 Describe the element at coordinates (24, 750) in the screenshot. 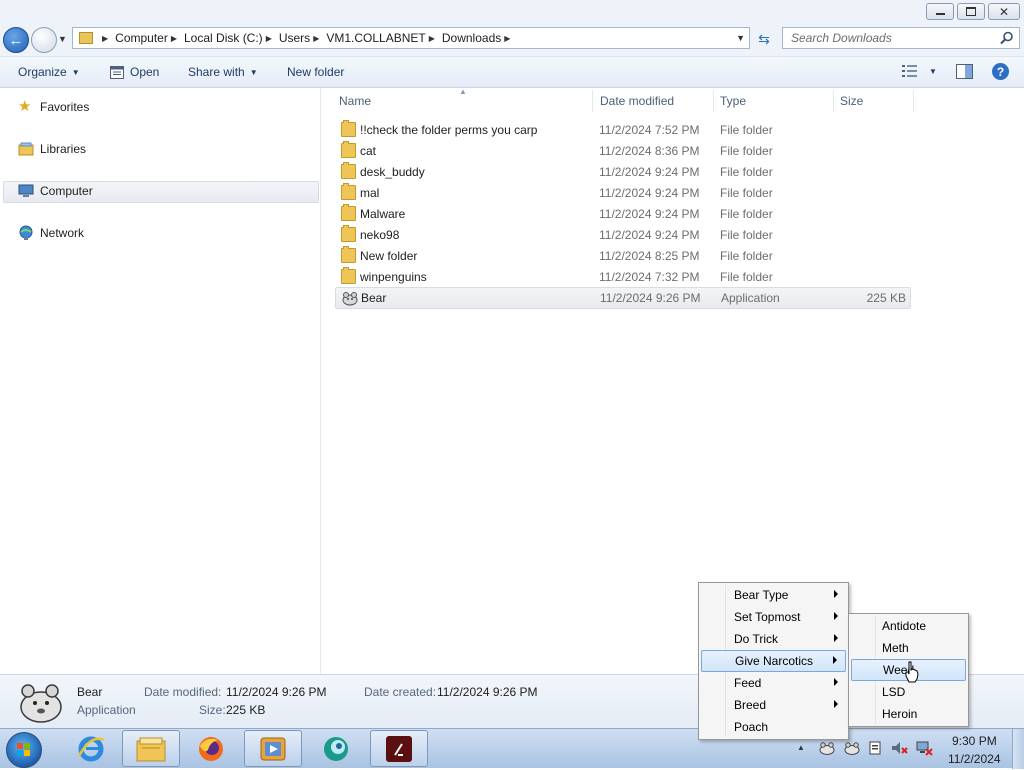

I see `start-button` at that location.